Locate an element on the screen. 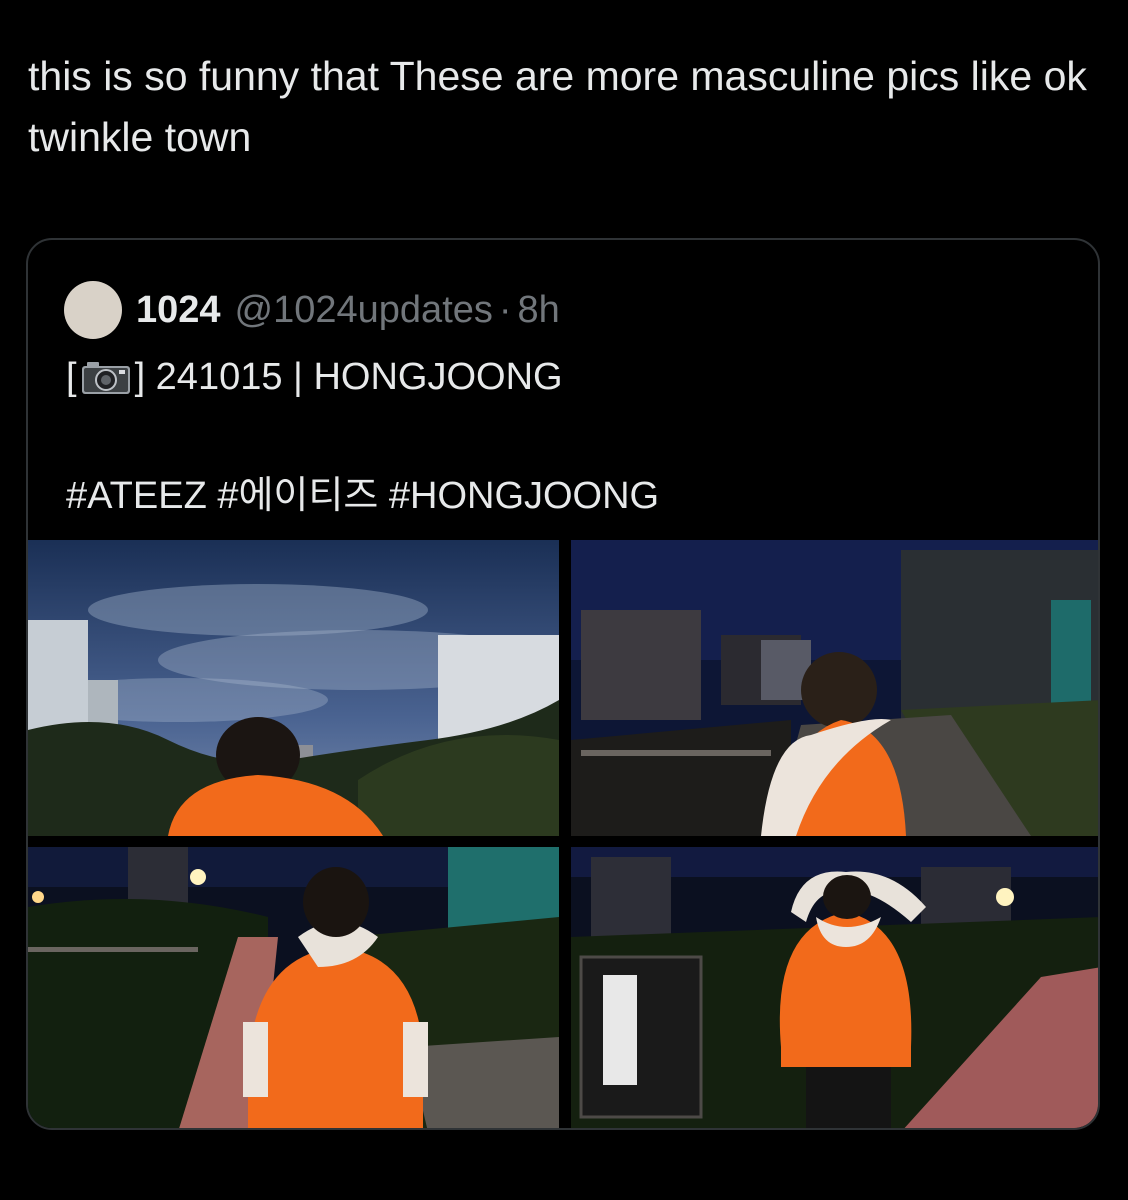 This screenshot has height=1200, width=1128. quoted-post-header: 1024 @1024updates · 8h is located at coordinates (312, 310).